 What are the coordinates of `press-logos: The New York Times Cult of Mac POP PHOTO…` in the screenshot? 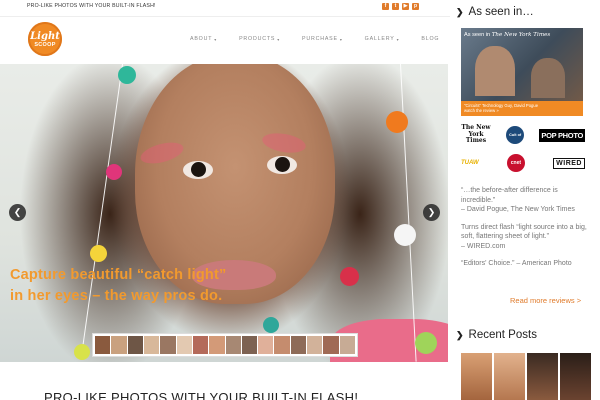 It's located at (523, 153).